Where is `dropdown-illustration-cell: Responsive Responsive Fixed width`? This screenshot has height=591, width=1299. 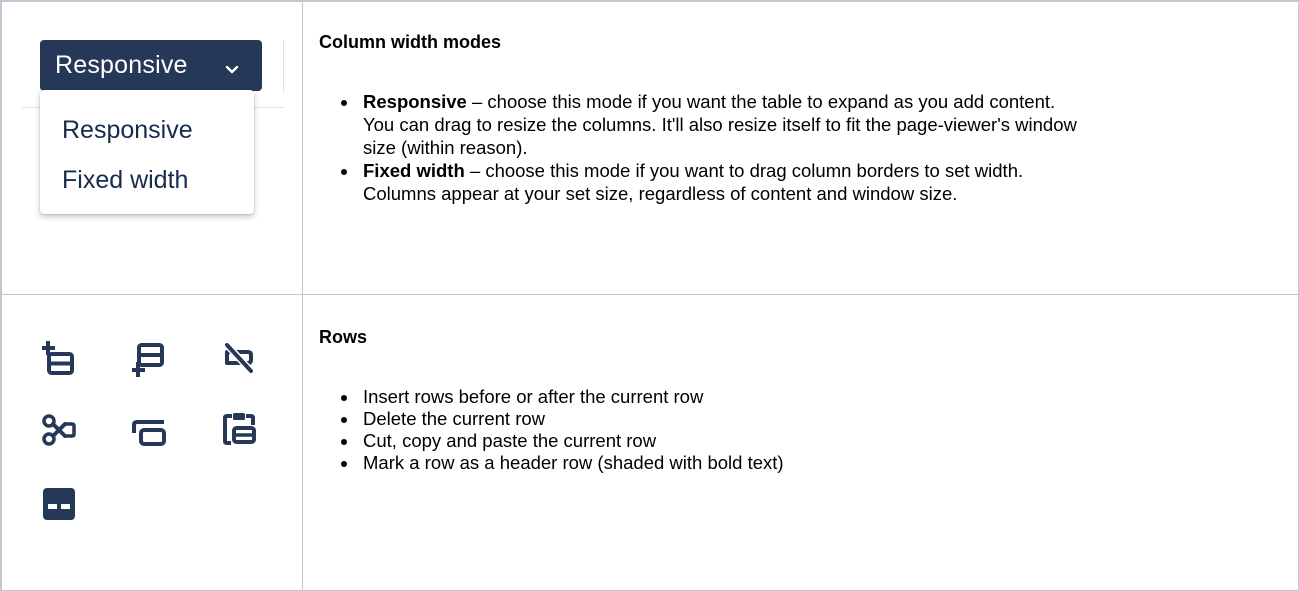
dropdown-illustration-cell: Responsive Responsive Fixed width is located at coordinates (151, 148).